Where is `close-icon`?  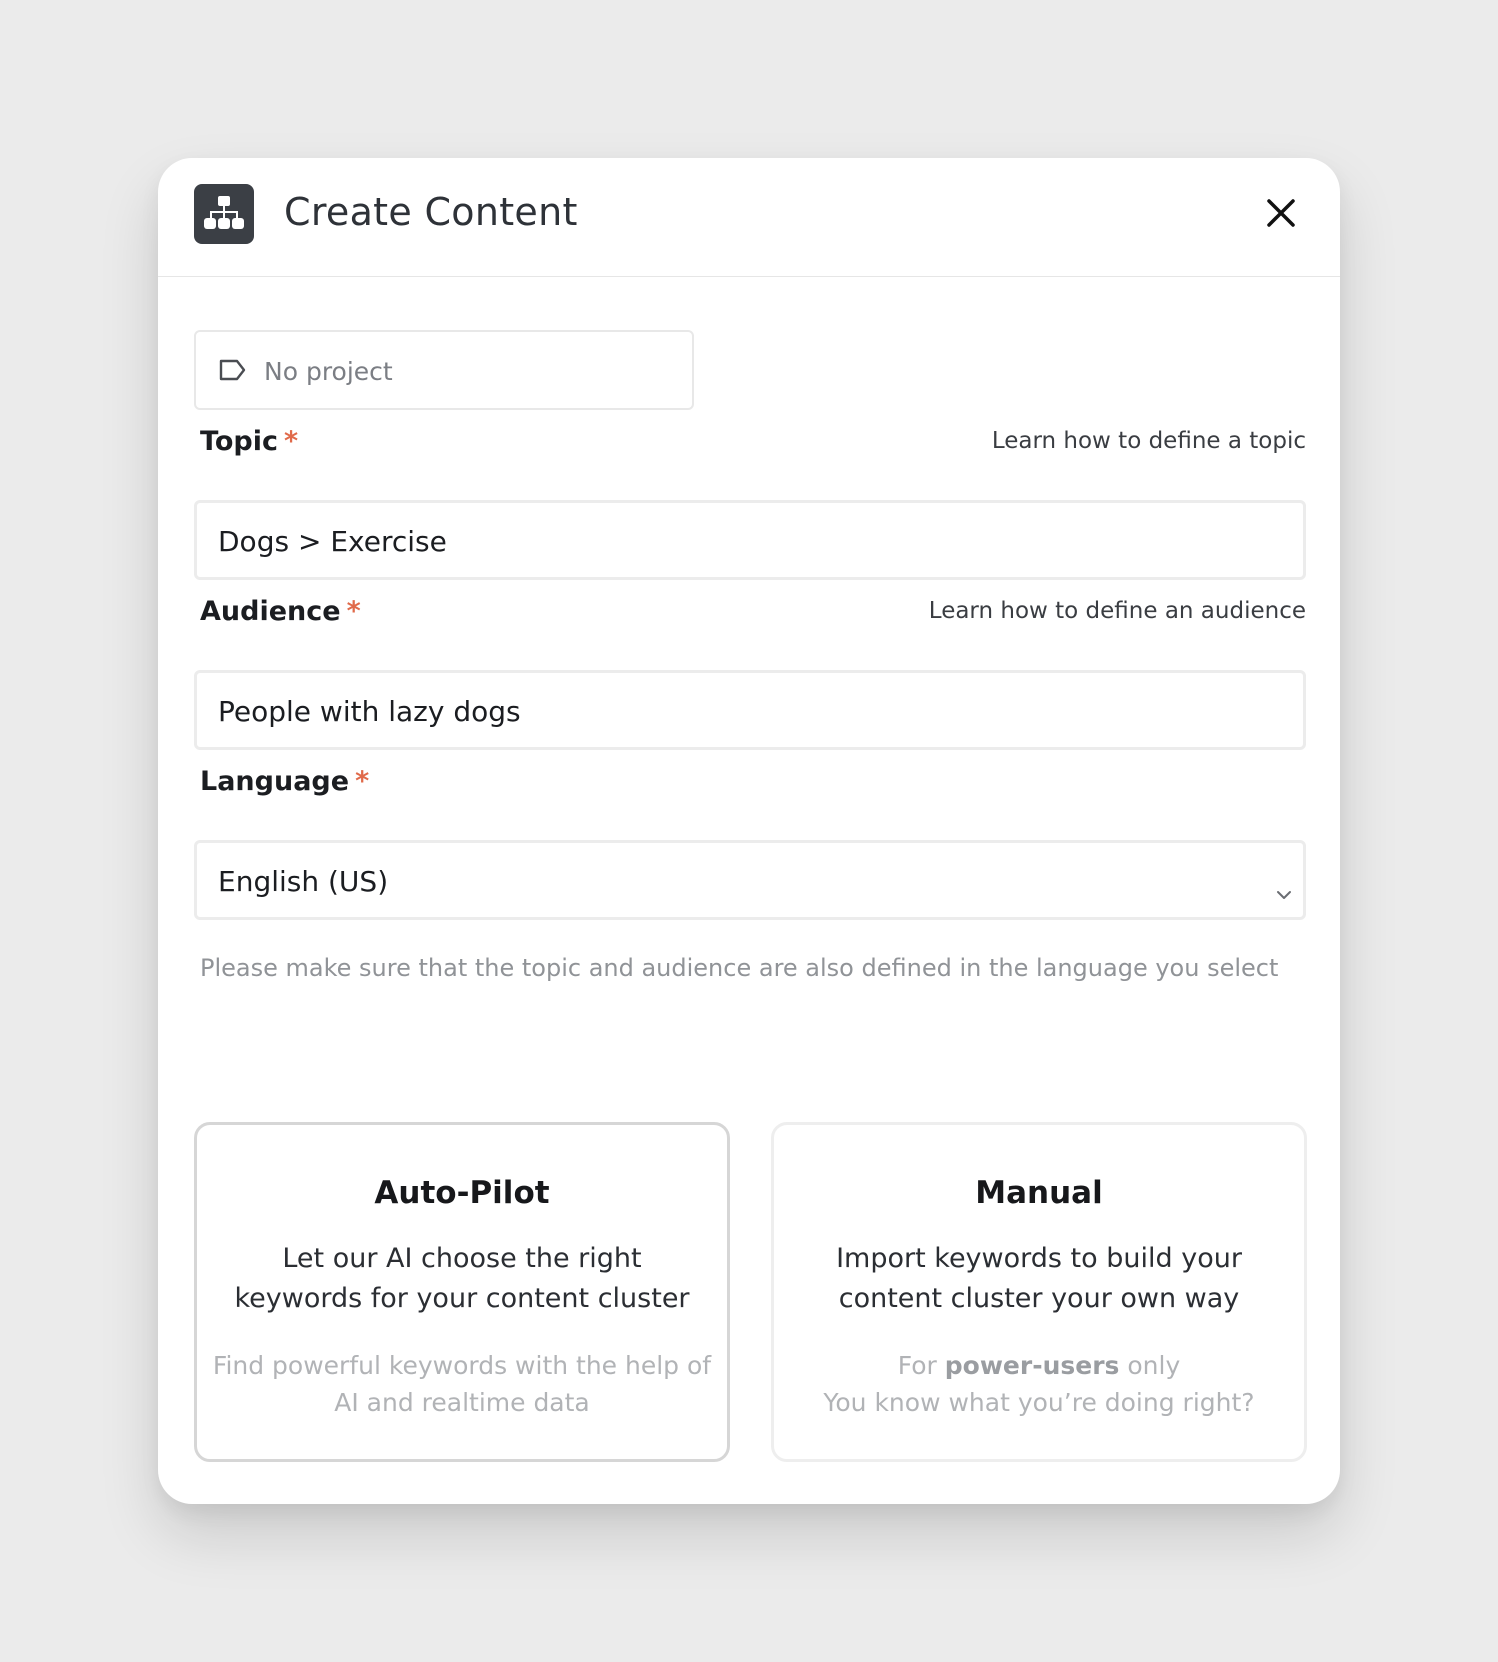
close-icon is located at coordinates (1281, 213).